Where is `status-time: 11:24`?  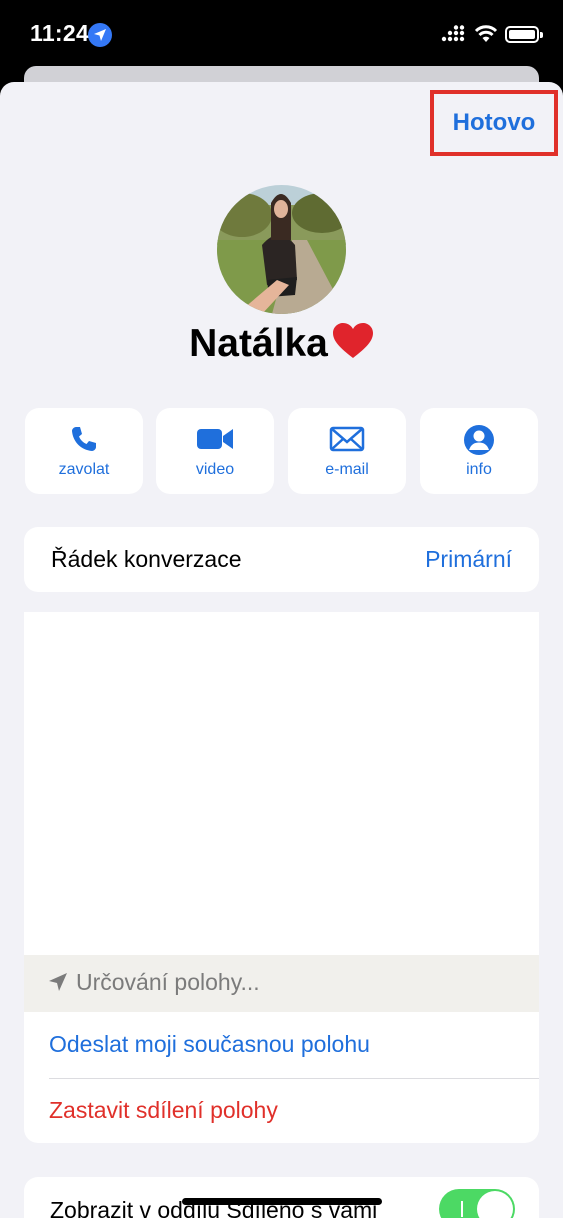
status-time: 11:24 is located at coordinates (60, 33).